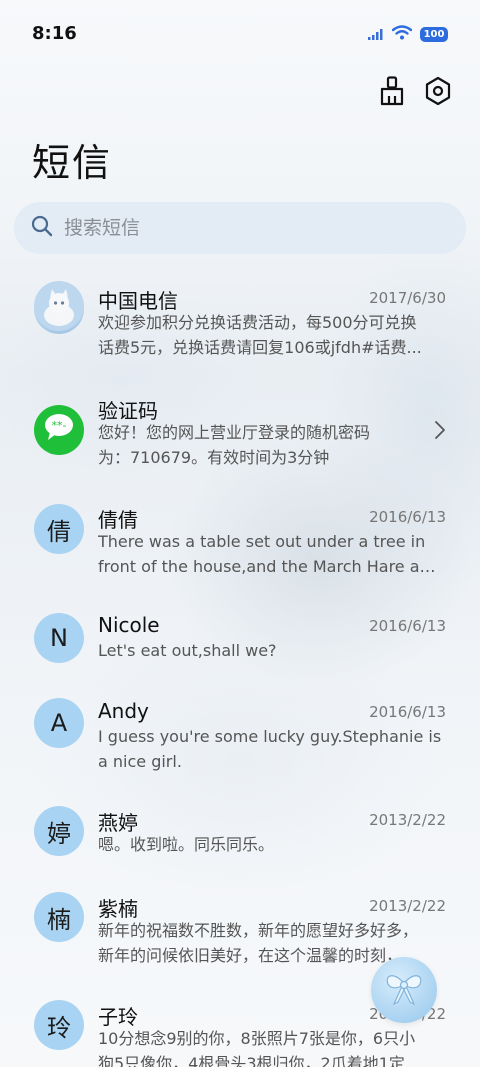 This screenshot has width=480, height=1067. I want to click on message-date: 2017/6/30, so click(407, 298).